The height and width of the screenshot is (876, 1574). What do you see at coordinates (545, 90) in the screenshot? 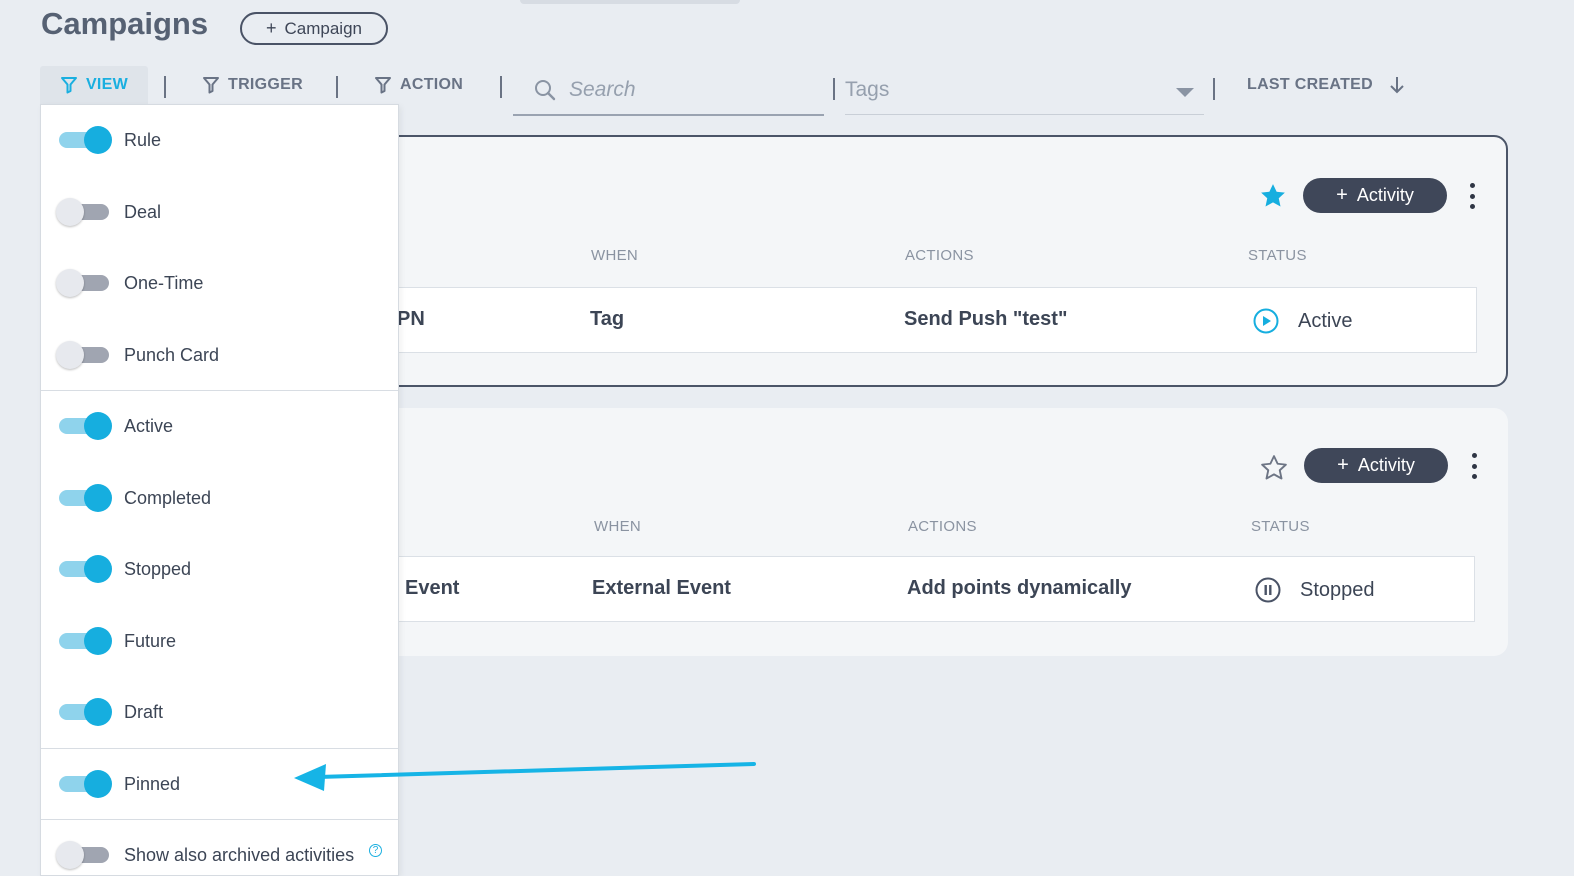
I see `search-icon` at bounding box center [545, 90].